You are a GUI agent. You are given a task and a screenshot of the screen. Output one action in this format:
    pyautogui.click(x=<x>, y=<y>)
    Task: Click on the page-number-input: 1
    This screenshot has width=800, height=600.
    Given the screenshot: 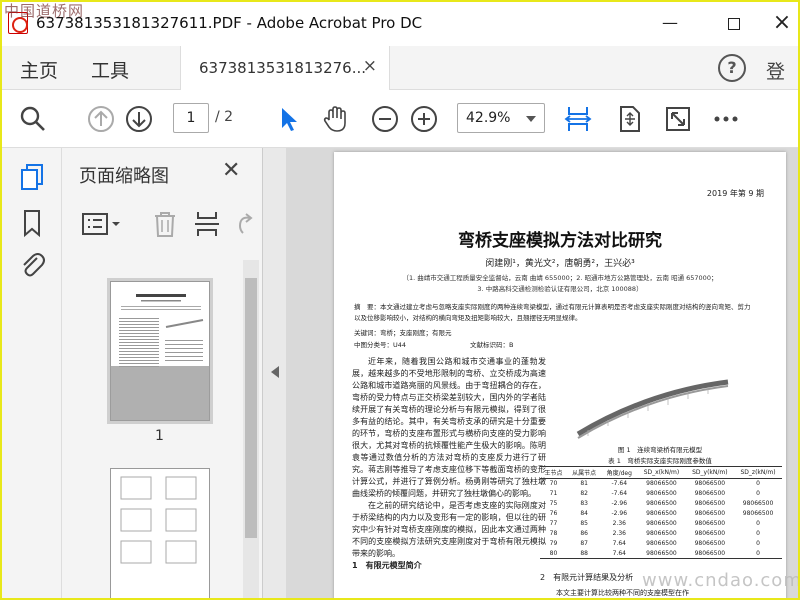 What is the action you would take?
    pyautogui.click(x=191, y=118)
    